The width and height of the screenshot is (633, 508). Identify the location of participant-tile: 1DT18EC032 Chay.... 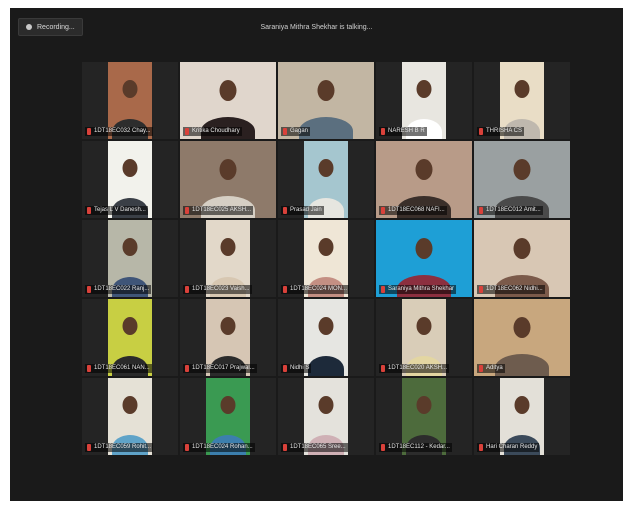
(130, 100).